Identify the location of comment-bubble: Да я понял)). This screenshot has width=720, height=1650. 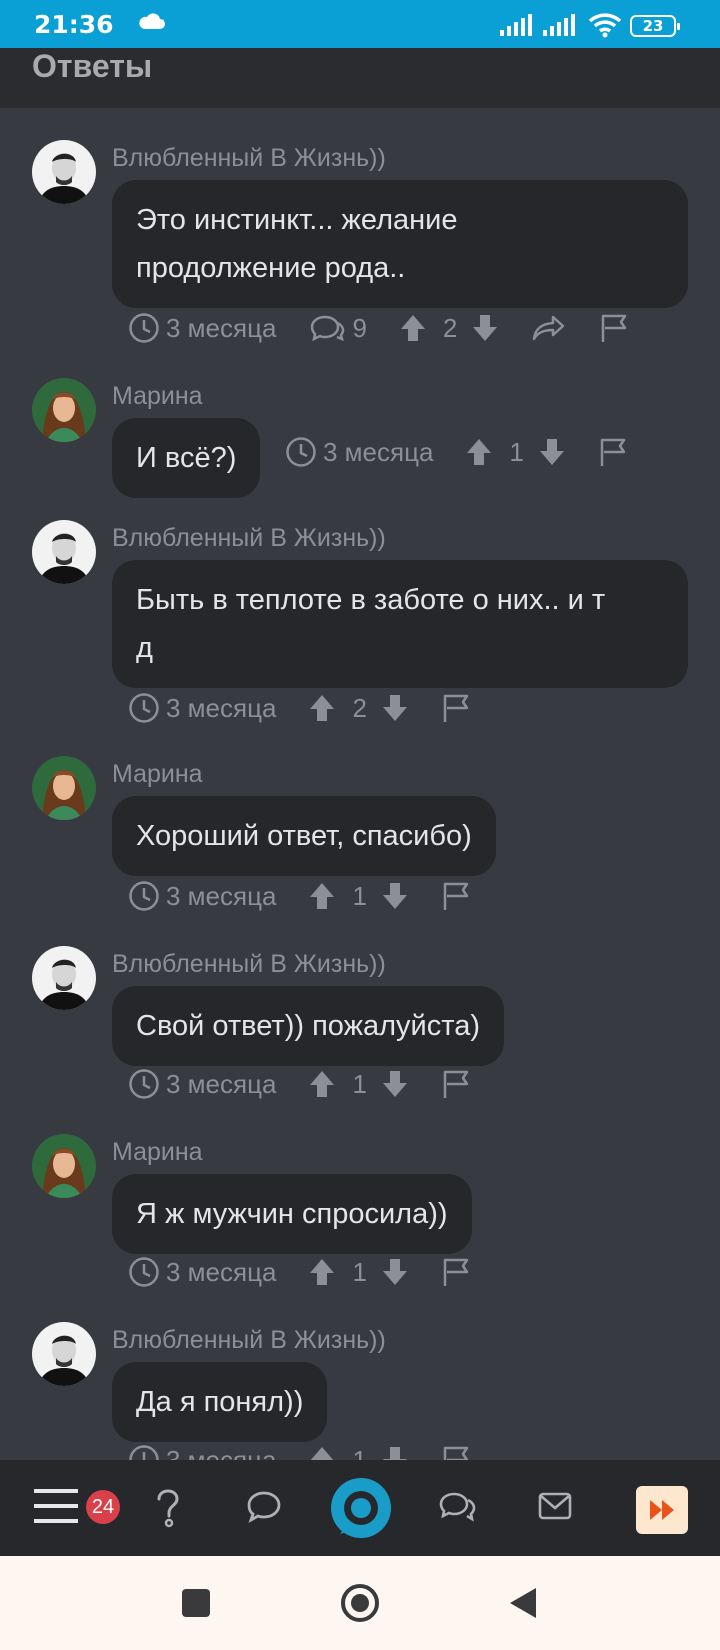
(220, 1402).